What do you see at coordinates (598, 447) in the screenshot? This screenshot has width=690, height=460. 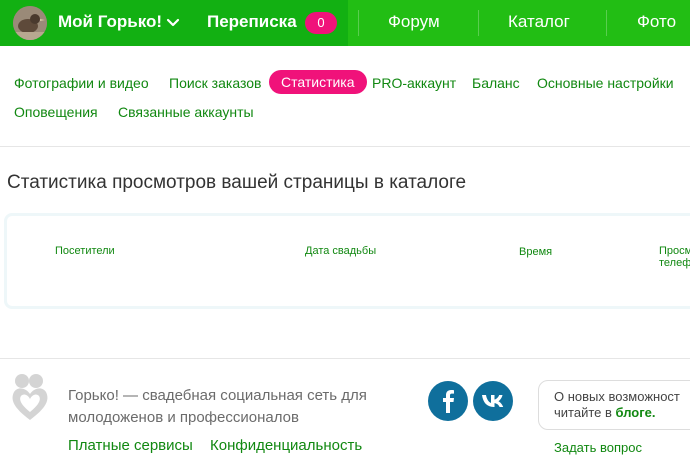 I see `ask-question-link: Задать вопрос` at bounding box center [598, 447].